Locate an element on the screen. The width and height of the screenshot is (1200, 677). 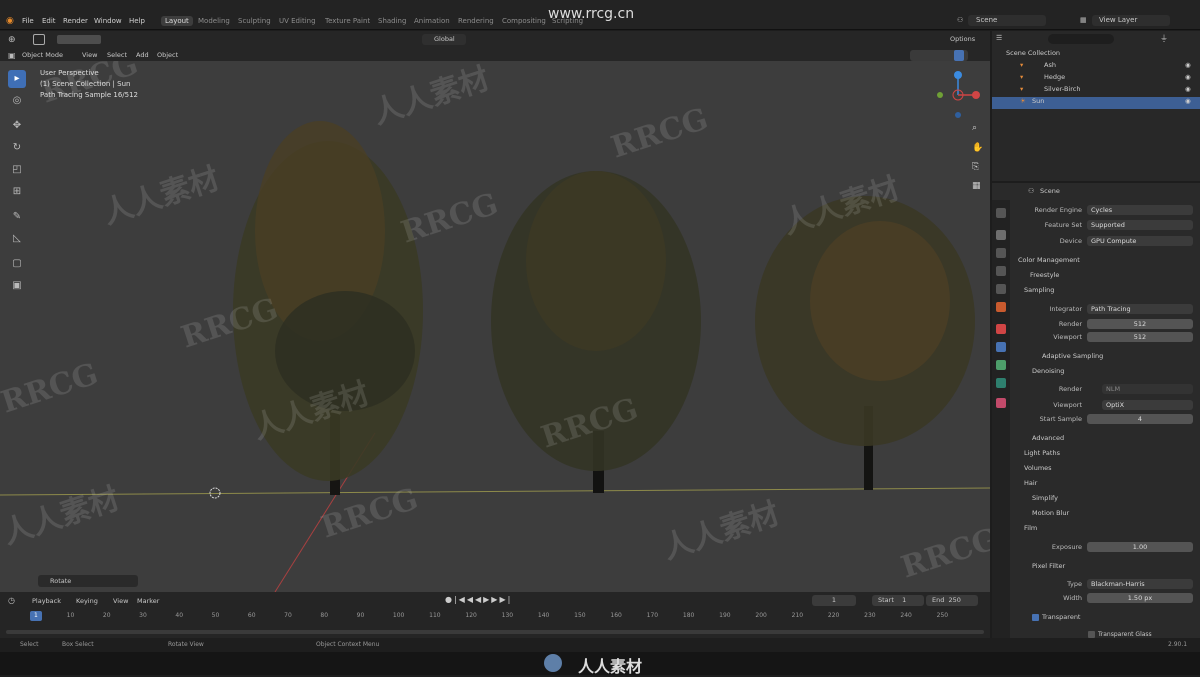
annotate-tool: ✎ is located at coordinates (17, 217).